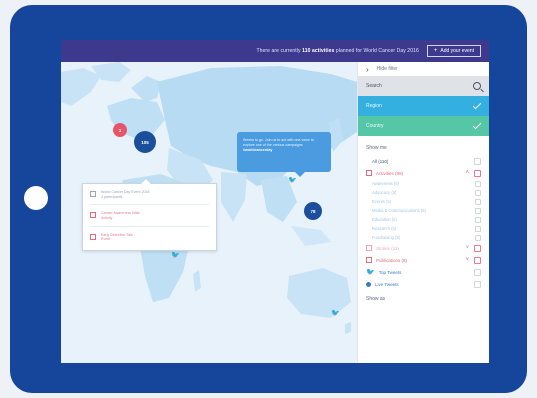 The width and height of the screenshot is (537, 398). I want to click on sub-filter-label: Awareness (5), so click(385, 183).